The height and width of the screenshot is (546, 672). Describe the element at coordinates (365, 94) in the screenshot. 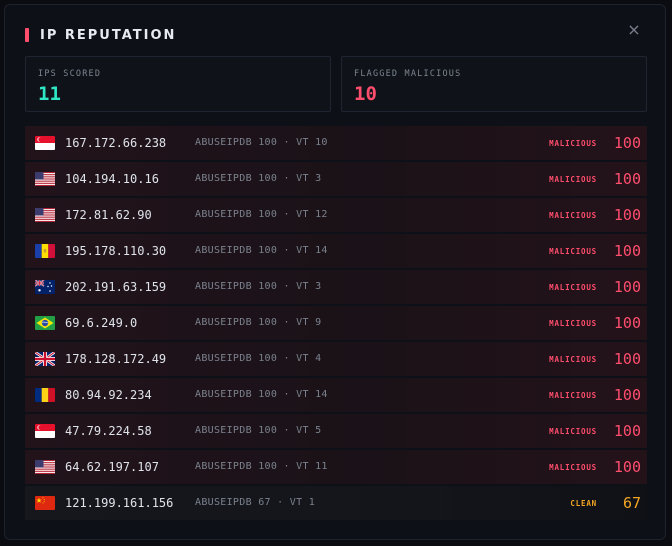

I see `flagged-malicious-value: 10` at that location.